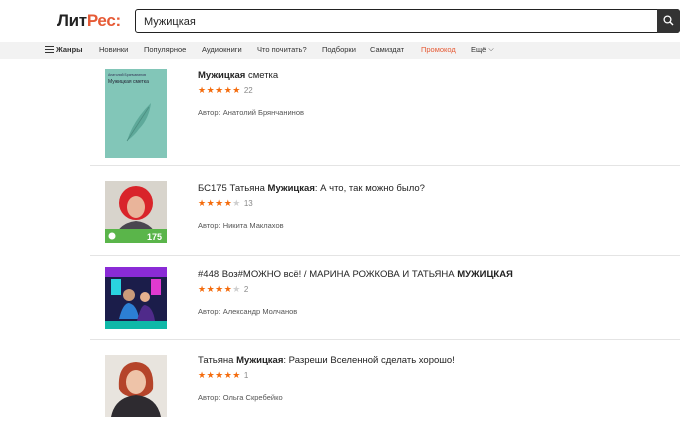  I want to click on search-icon, so click(668, 20).